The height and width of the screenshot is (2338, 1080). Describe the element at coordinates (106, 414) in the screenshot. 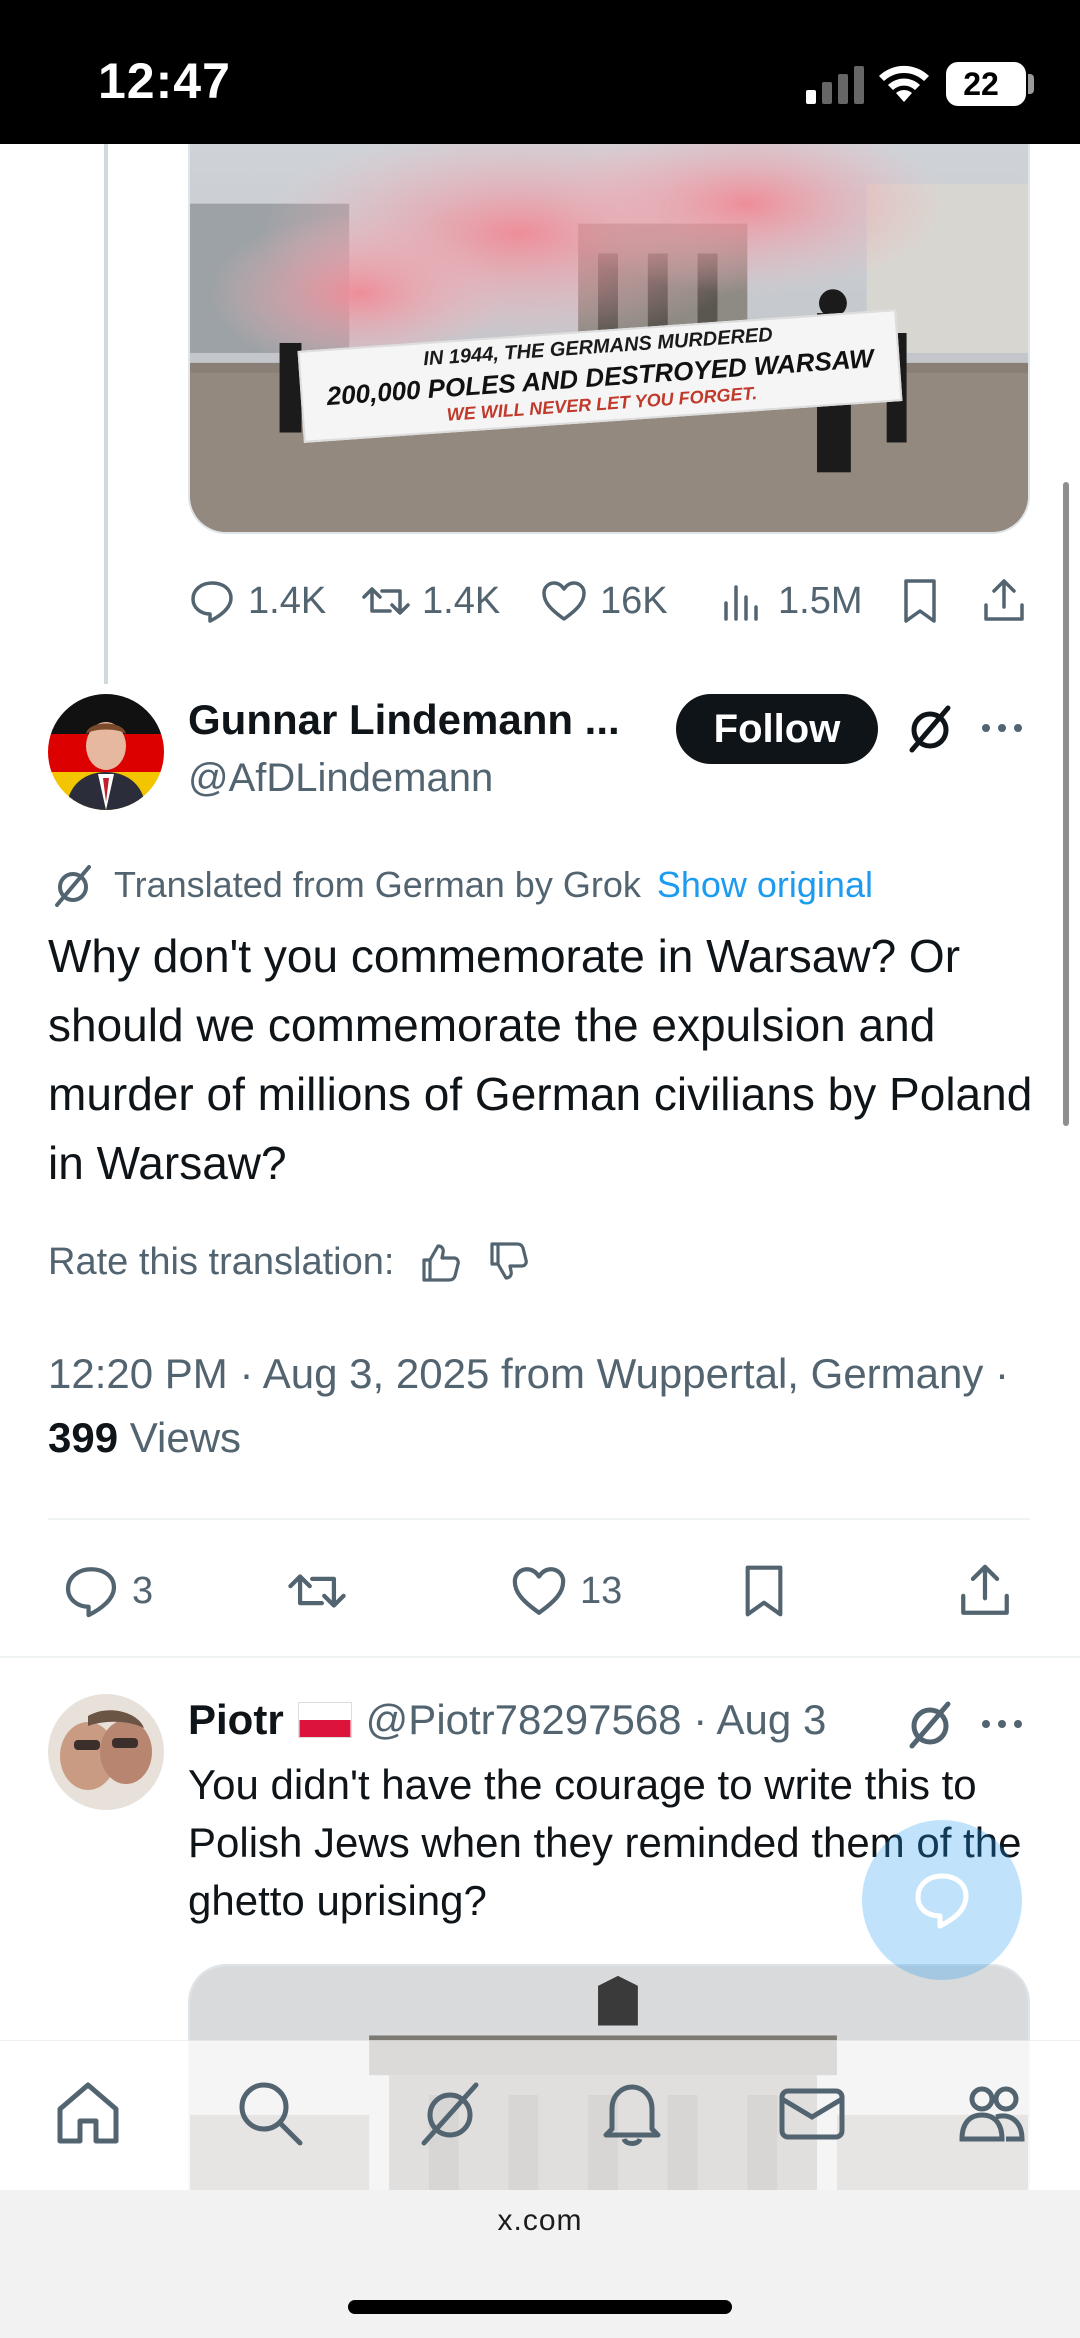

I see `thread-connector-line` at that location.